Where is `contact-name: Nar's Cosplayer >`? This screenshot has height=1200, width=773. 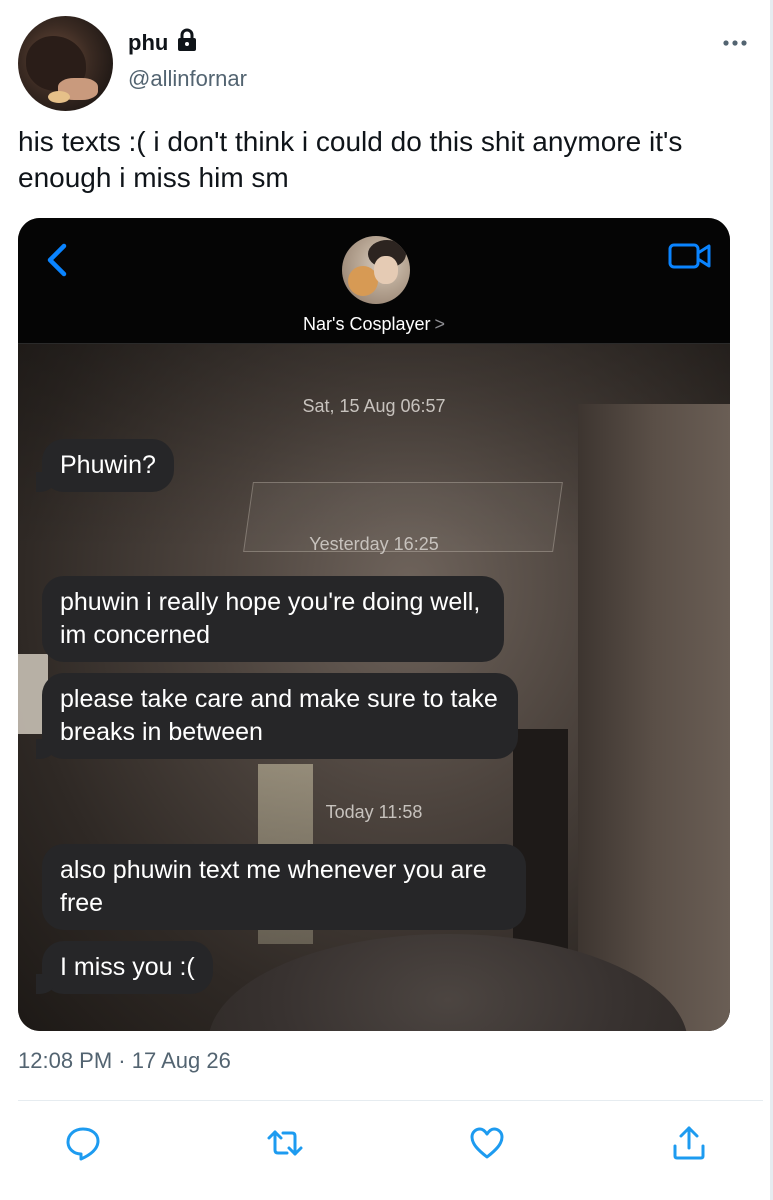 contact-name: Nar's Cosplayer > is located at coordinates (374, 324).